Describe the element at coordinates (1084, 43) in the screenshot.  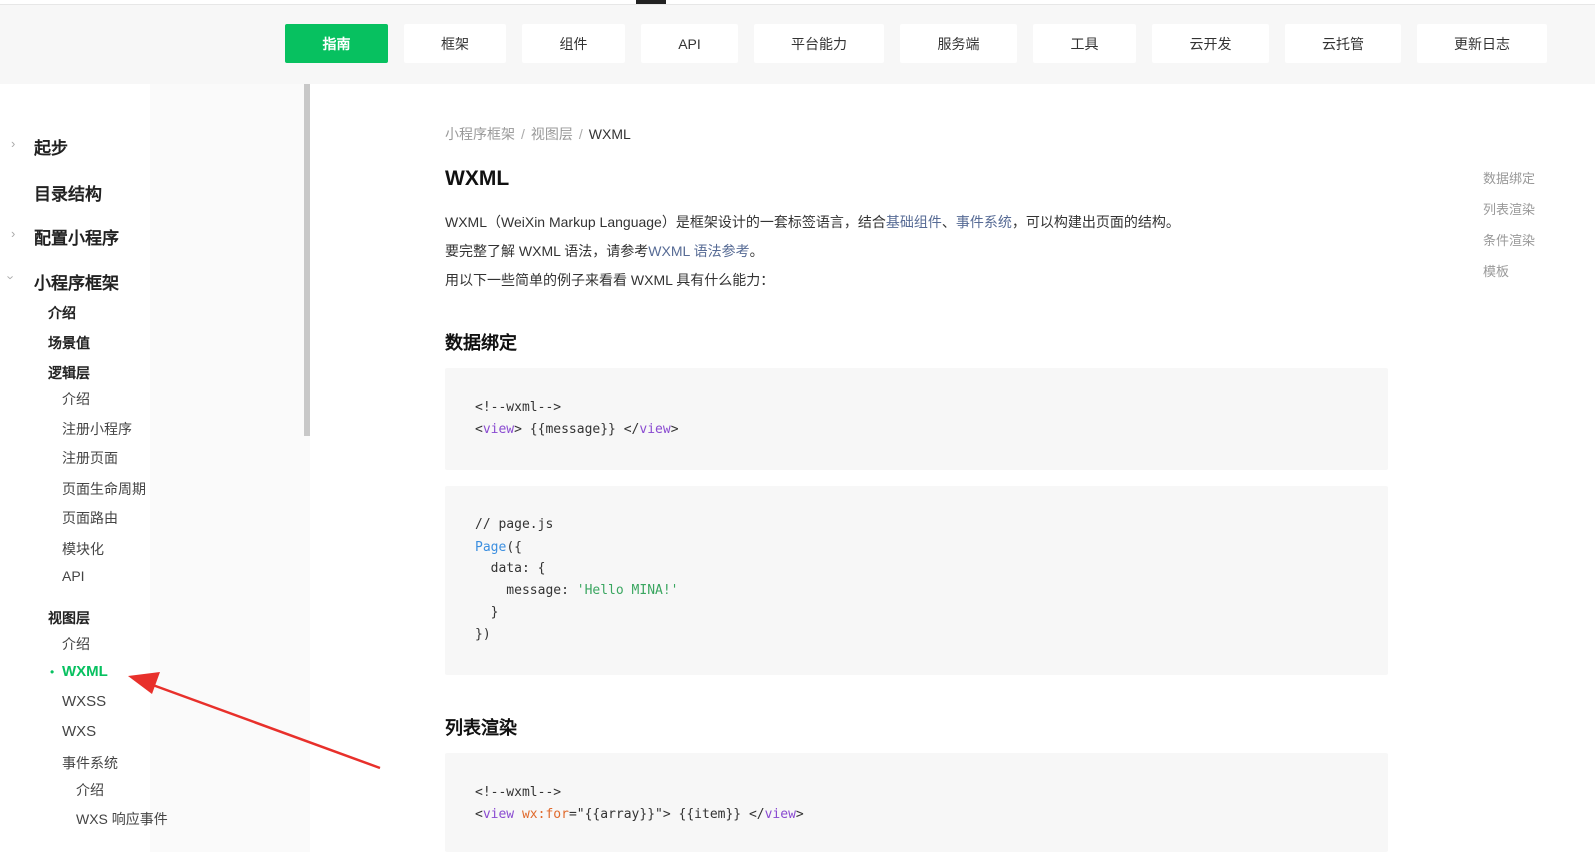
I see `nav-tools: 工具` at that location.